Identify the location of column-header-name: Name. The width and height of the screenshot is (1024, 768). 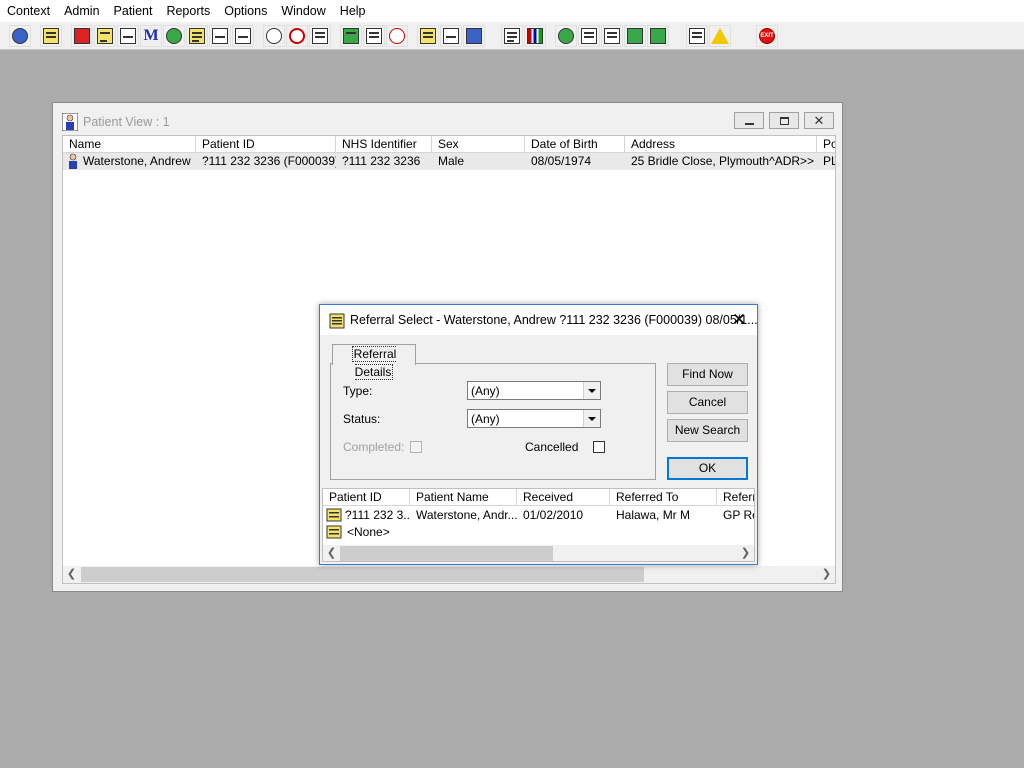
(129, 144).